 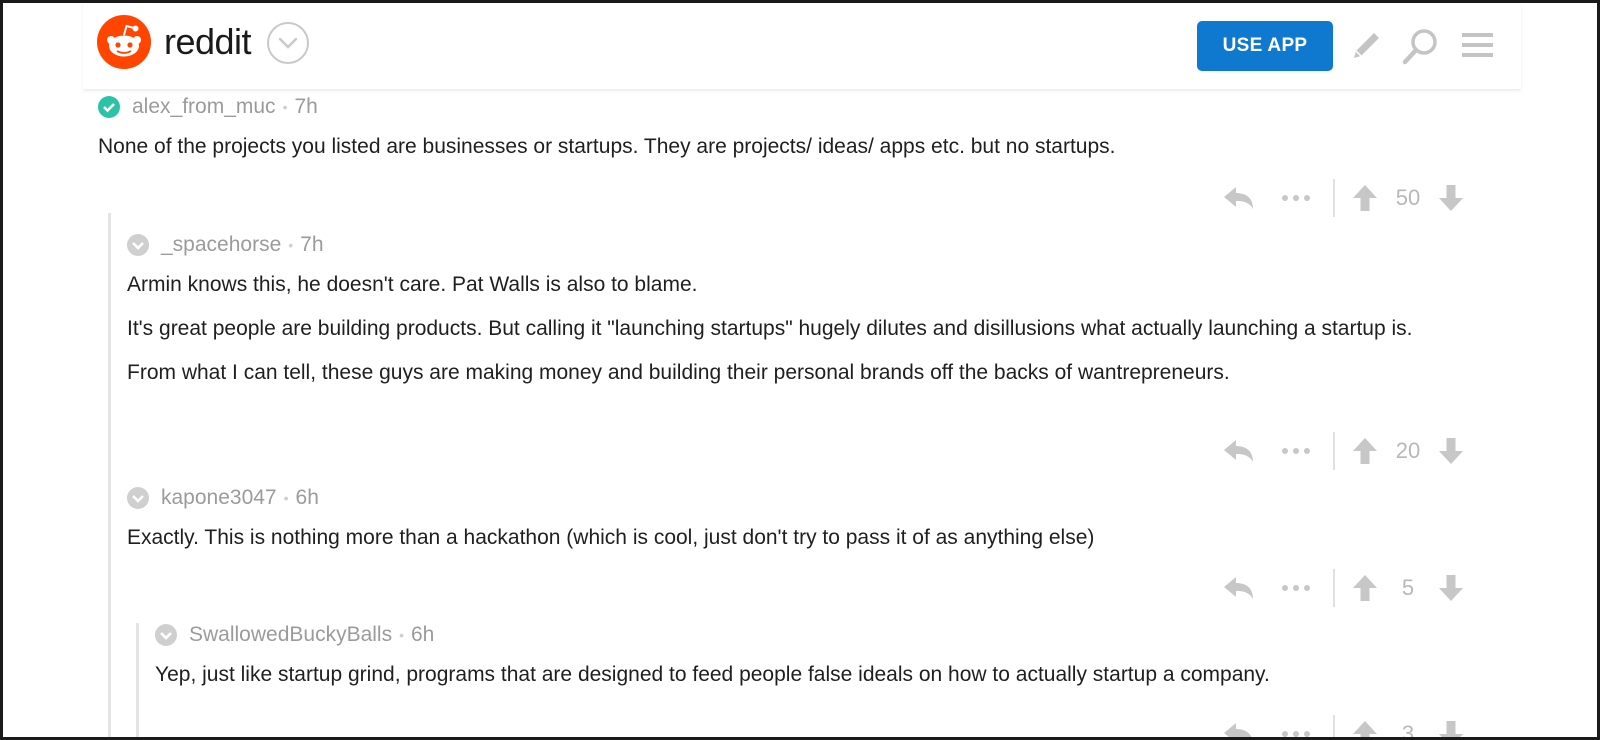 What do you see at coordinates (290, 635) in the screenshot?
I see `comment-username: SwallowedBuckyBalls` at bounding box center [290, 635].